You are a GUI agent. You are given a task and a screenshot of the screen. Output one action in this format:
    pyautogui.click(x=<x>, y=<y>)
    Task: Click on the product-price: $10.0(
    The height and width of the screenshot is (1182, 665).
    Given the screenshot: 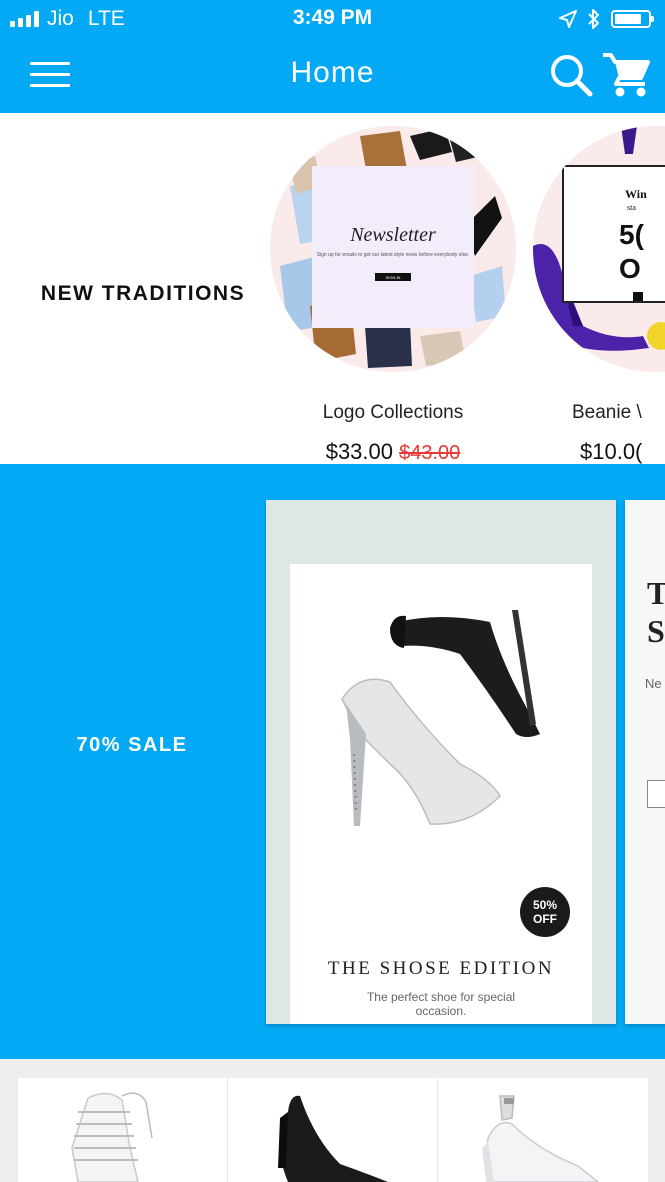 What is the action you would take?
    pyautogui.click(x=622, y=451)
    